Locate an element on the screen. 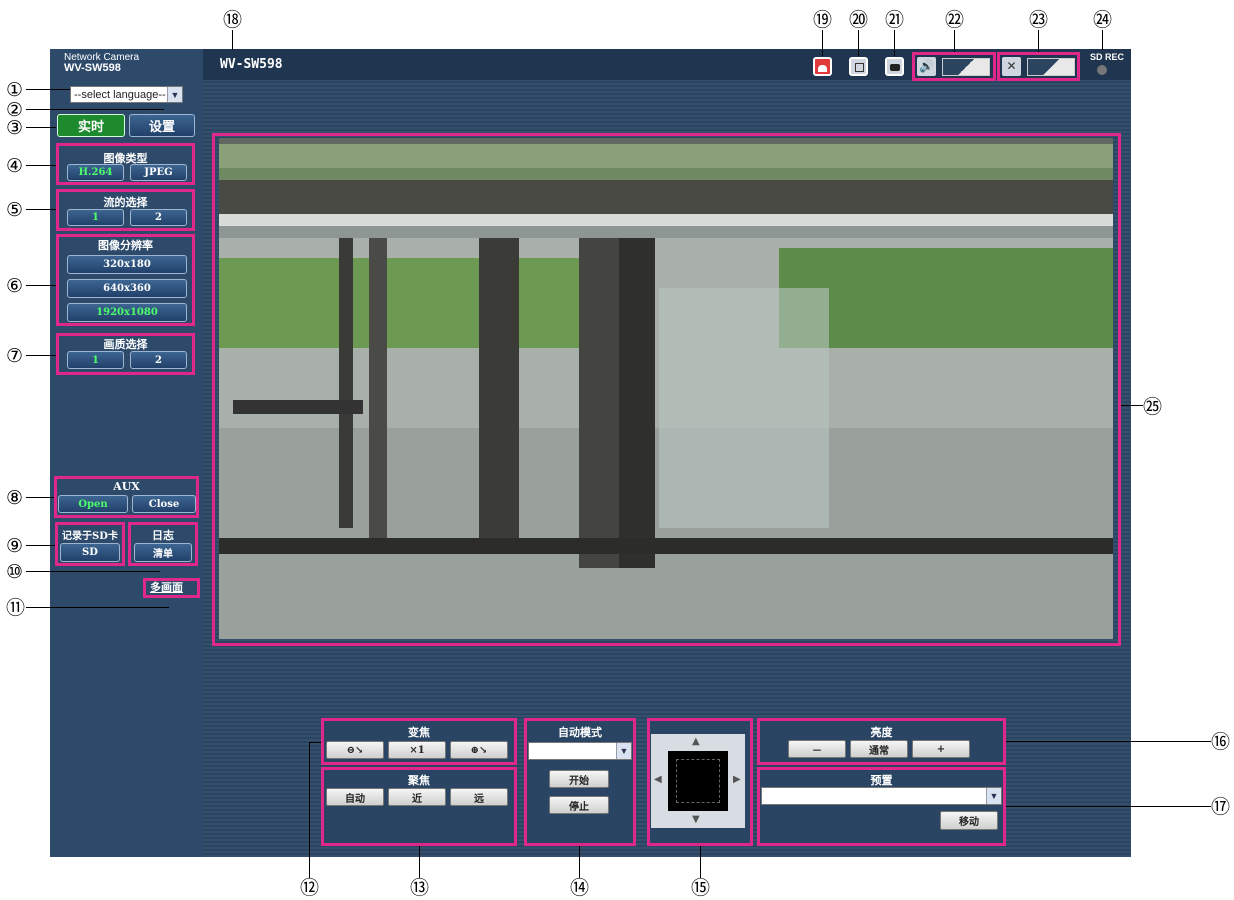  zoom-out-button: ⊖↘ is located at coordinates (355, 750).